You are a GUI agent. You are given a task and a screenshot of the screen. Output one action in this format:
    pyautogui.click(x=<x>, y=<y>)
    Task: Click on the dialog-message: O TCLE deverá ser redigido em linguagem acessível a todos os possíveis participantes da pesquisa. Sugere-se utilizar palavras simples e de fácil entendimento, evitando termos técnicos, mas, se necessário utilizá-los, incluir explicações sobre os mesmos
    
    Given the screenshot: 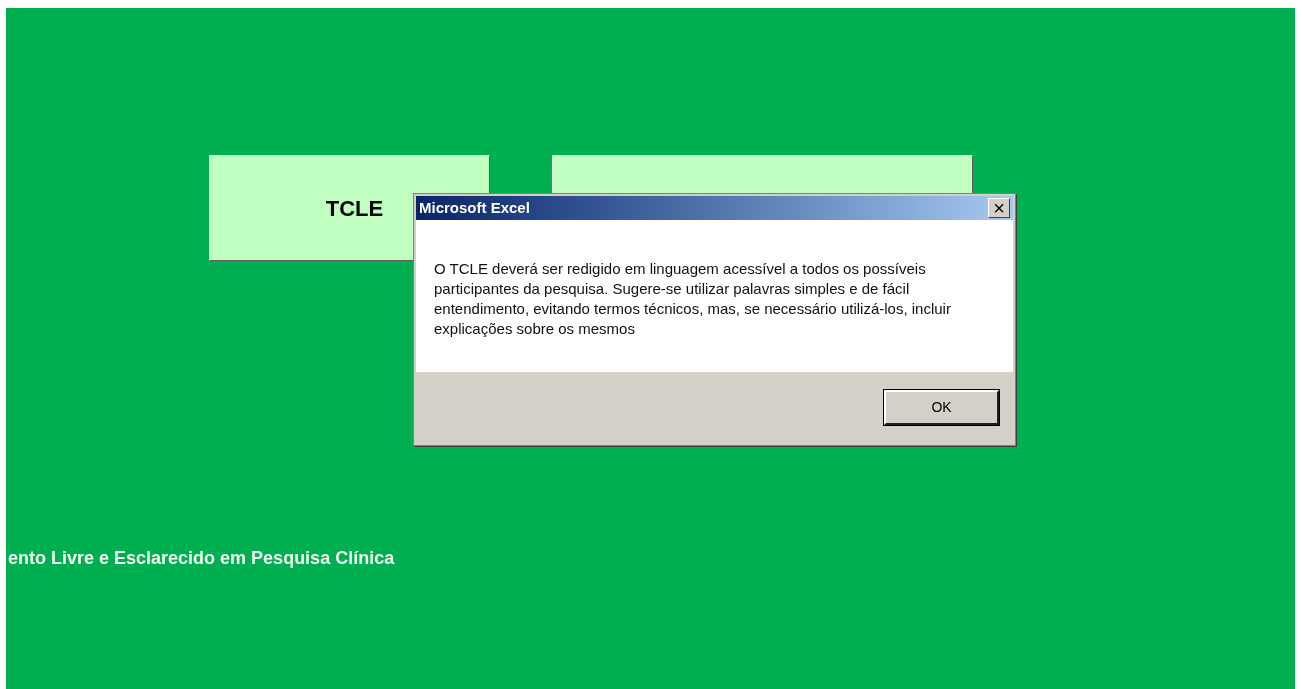 What is the action you would take?
    pyautogui.click(x=693, y=299)
    